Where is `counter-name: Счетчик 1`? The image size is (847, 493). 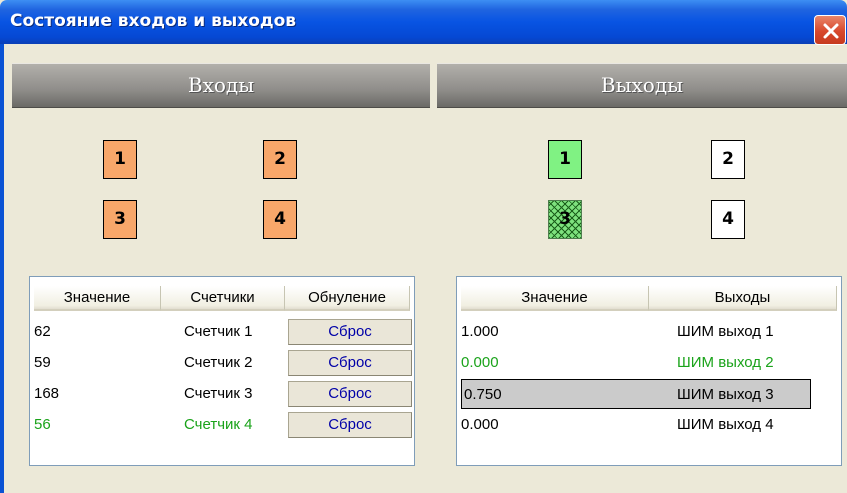 counter-name: Счетчик 1 is located at coordinates (218, 331).